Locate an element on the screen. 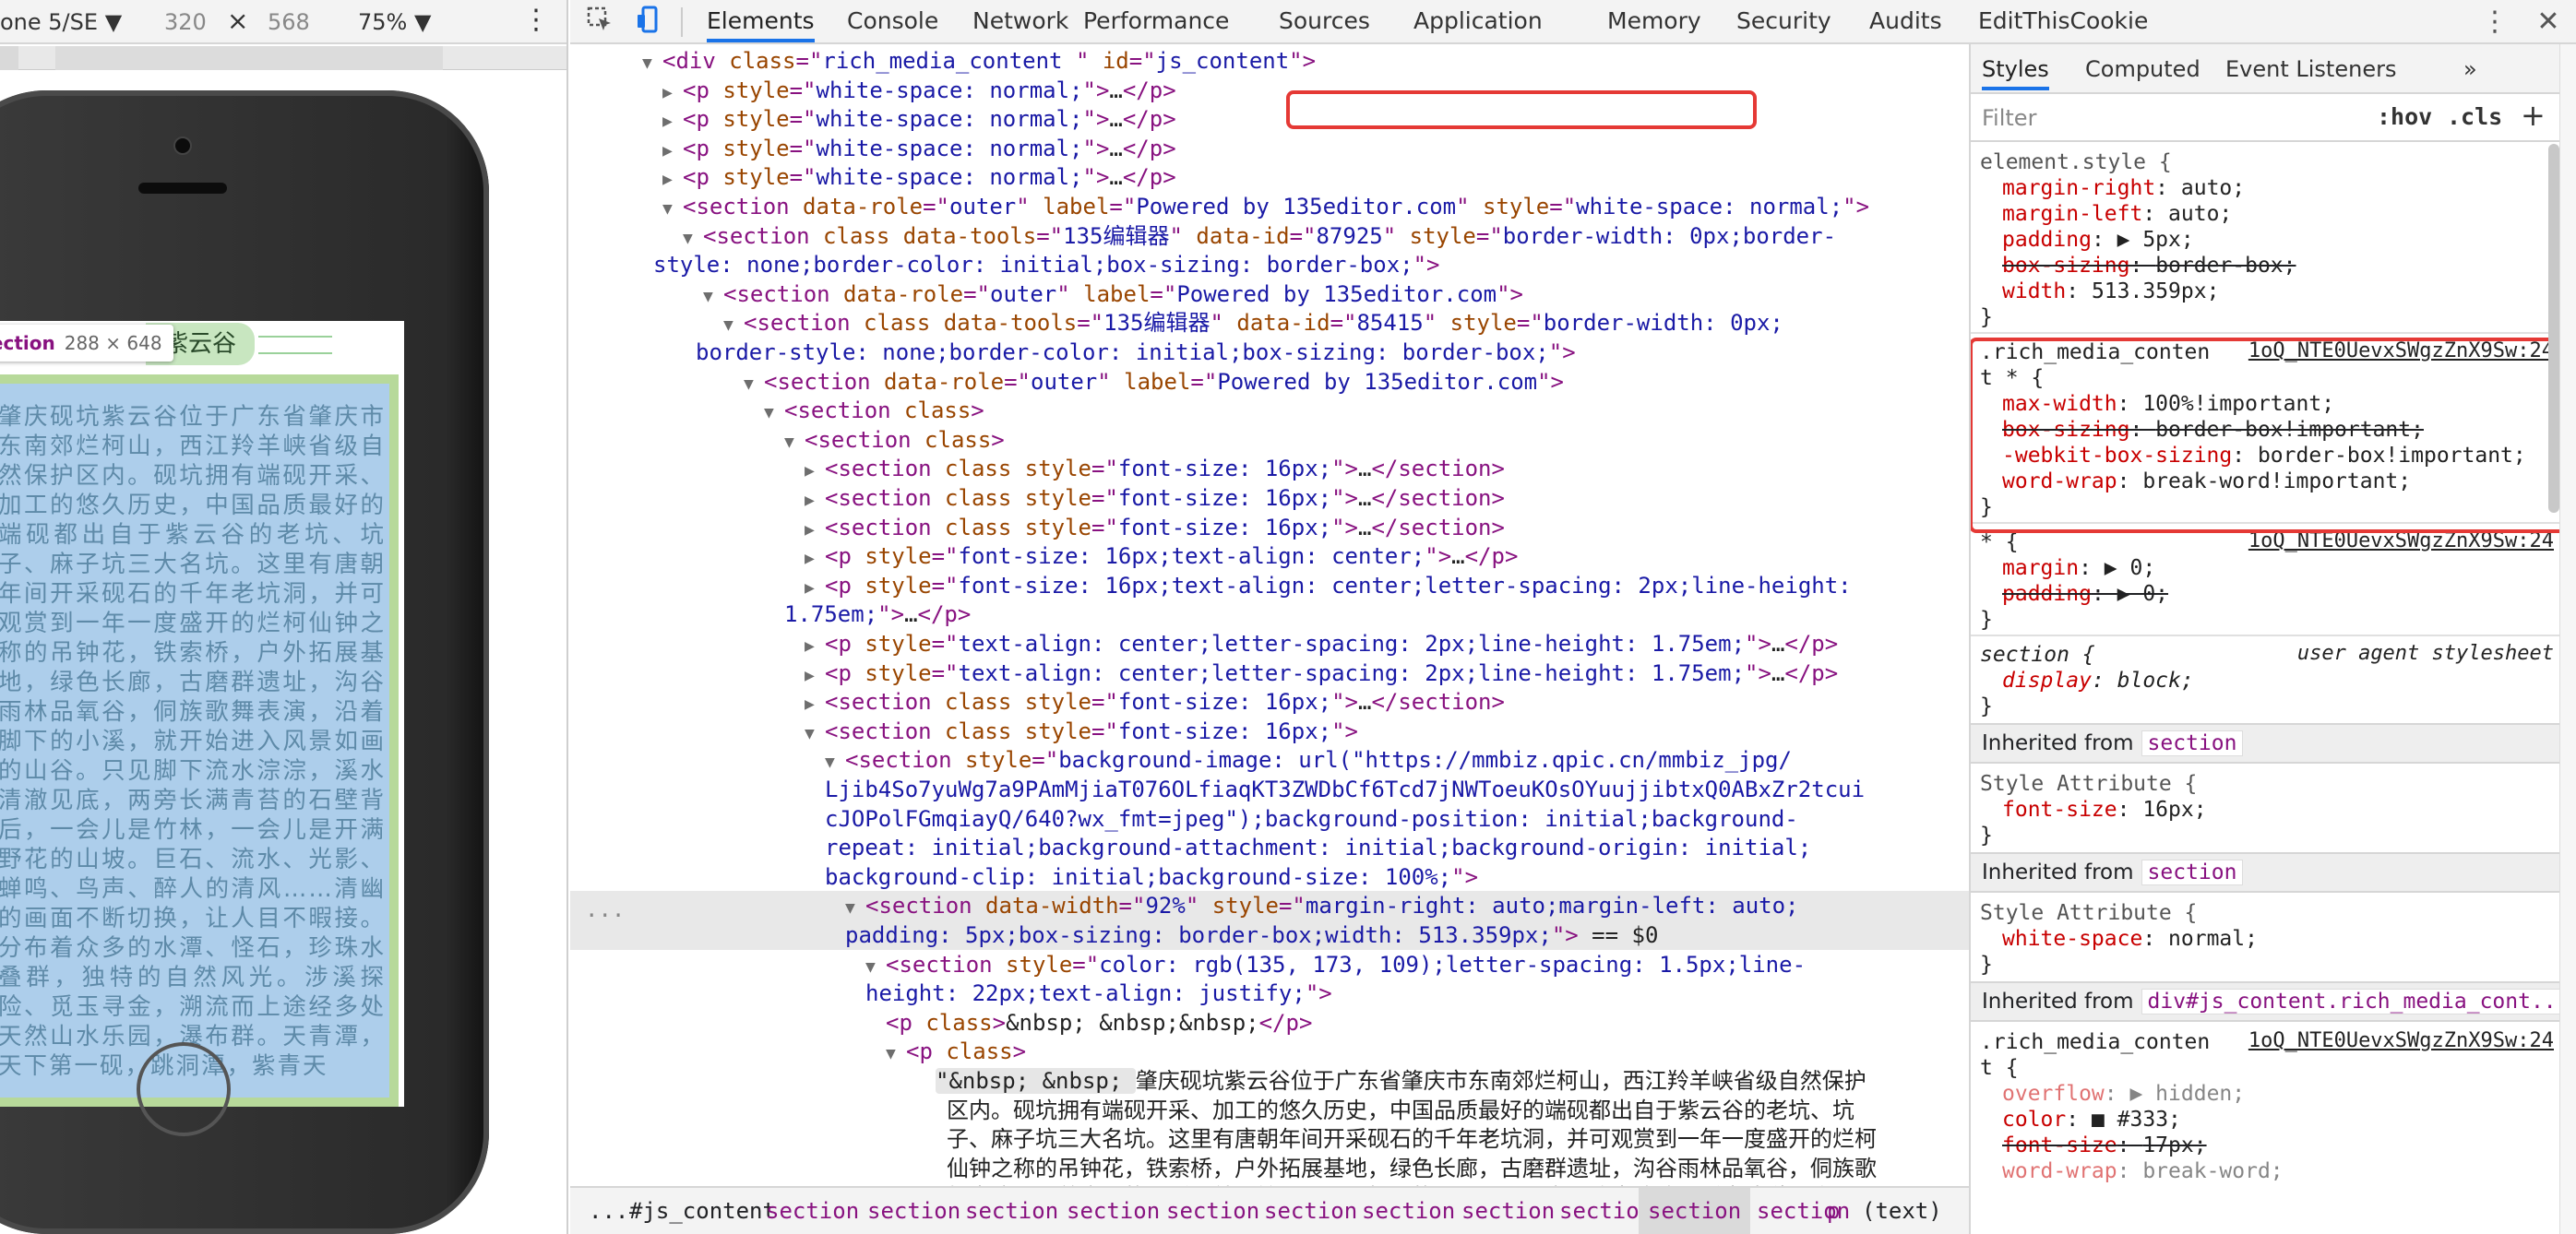  property-value: border-box; is located at coordinates (2225, 266).